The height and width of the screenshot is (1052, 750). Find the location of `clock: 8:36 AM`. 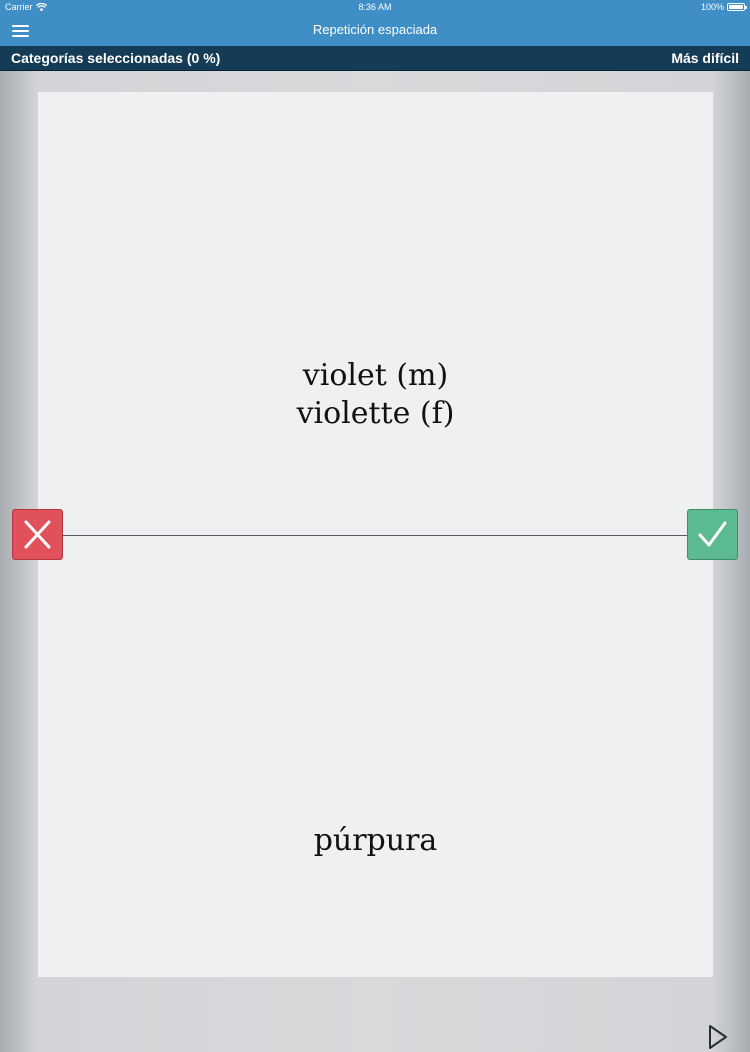

clock: 8:36 AM is located at coordinates (375, 7).